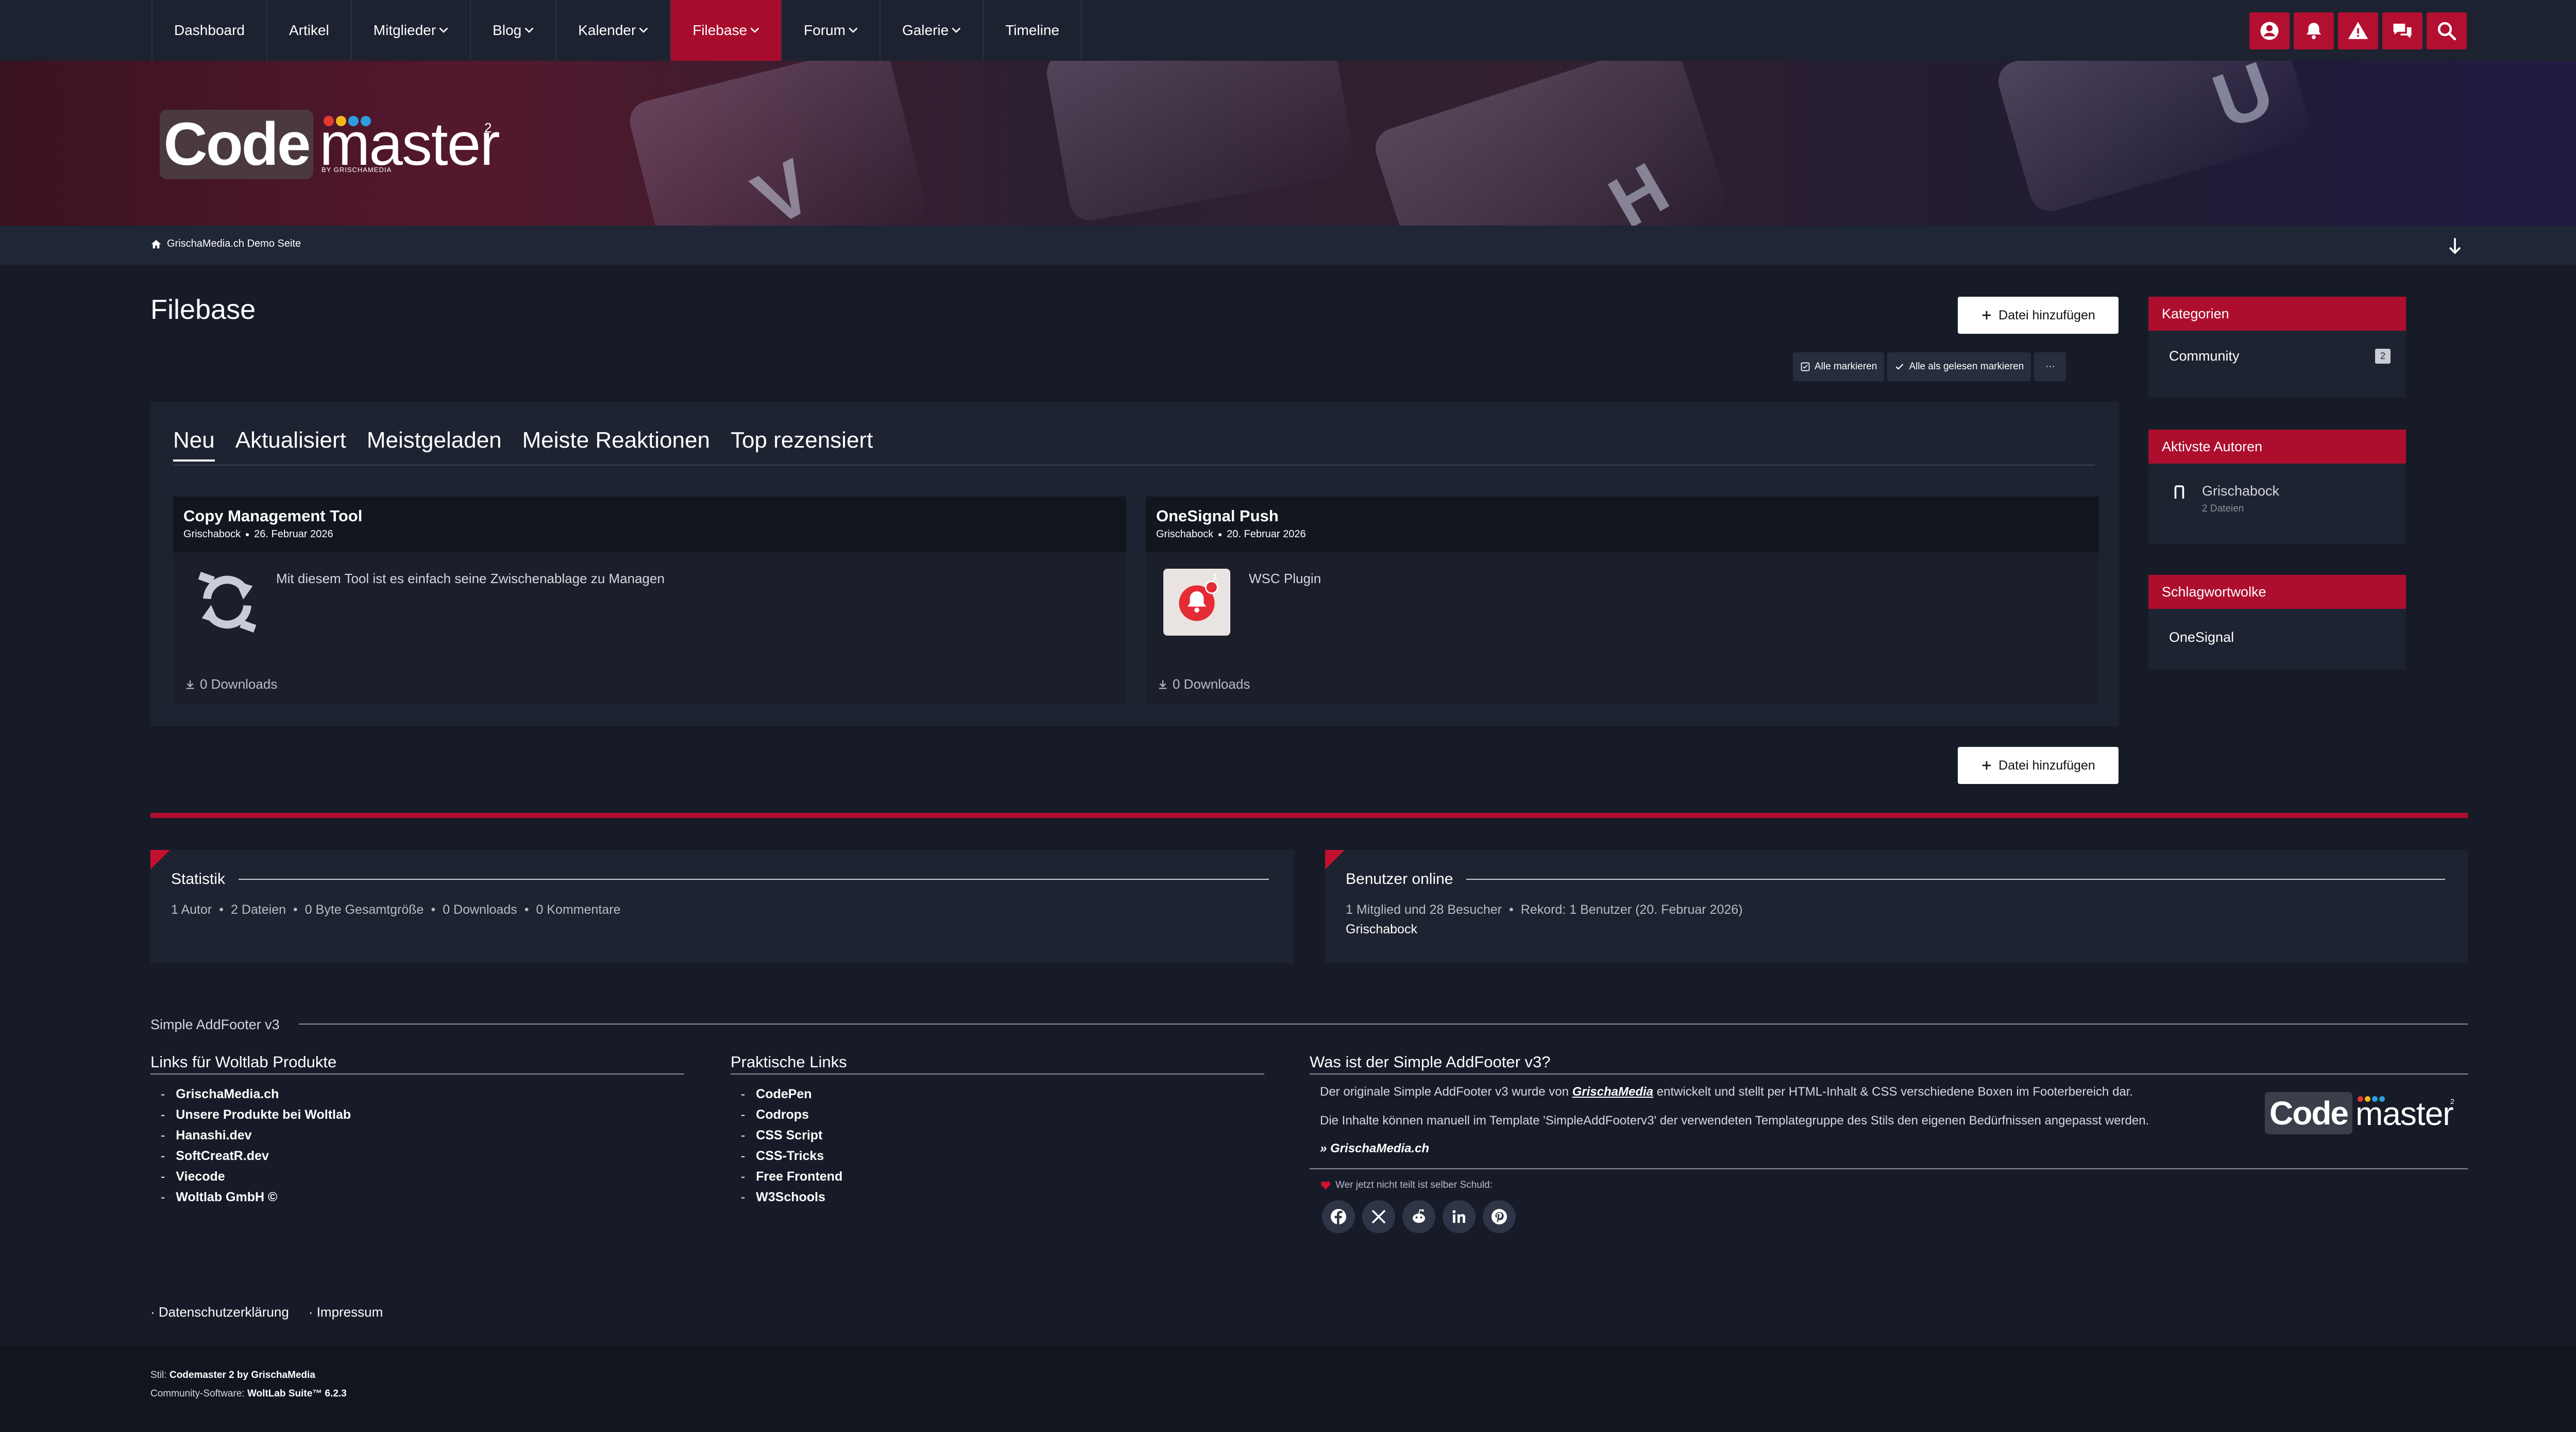 The width and height of the screenshot is (2576, 1432). I want to click on file-title: OneSignal Push, so click(1622, 516).